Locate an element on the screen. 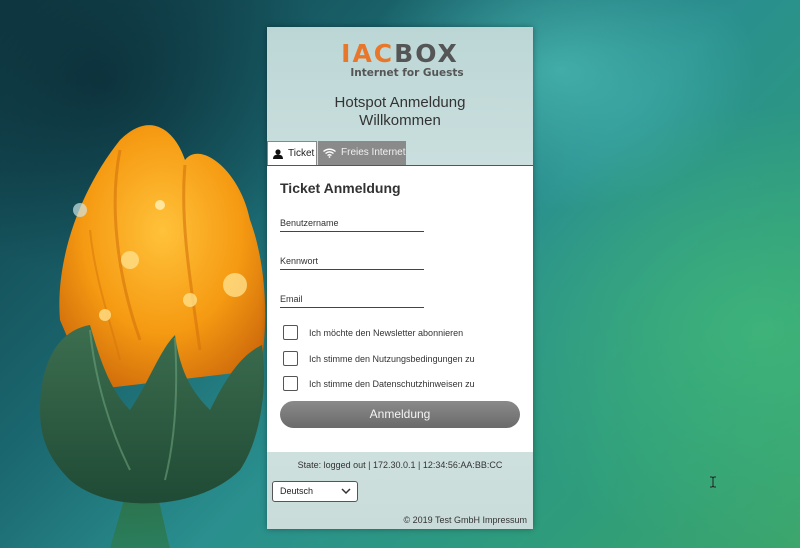 Image resolution: width=800 pixels, height=548 pixels. tab-free-internet: Freies Internet is located at coordinates (362, 153).